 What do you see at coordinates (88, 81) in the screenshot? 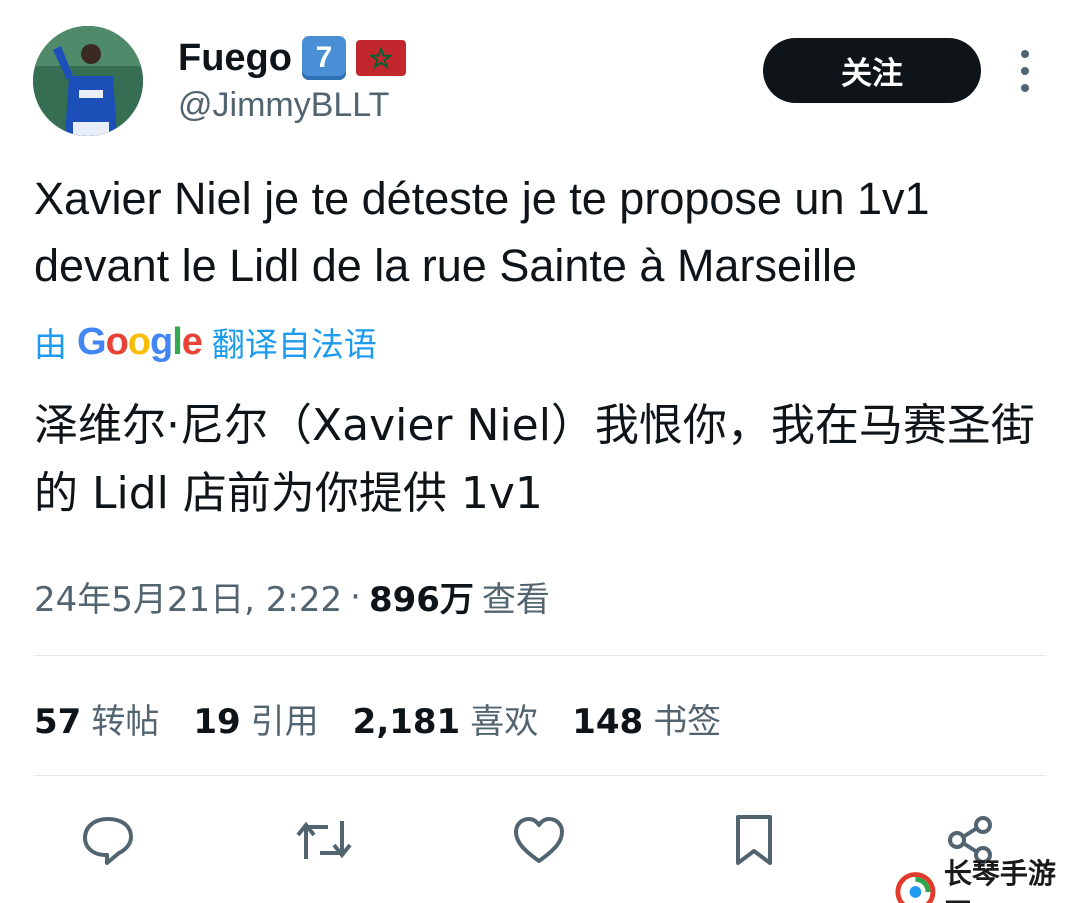
I see `avatar` at bounding box center [88, 81].